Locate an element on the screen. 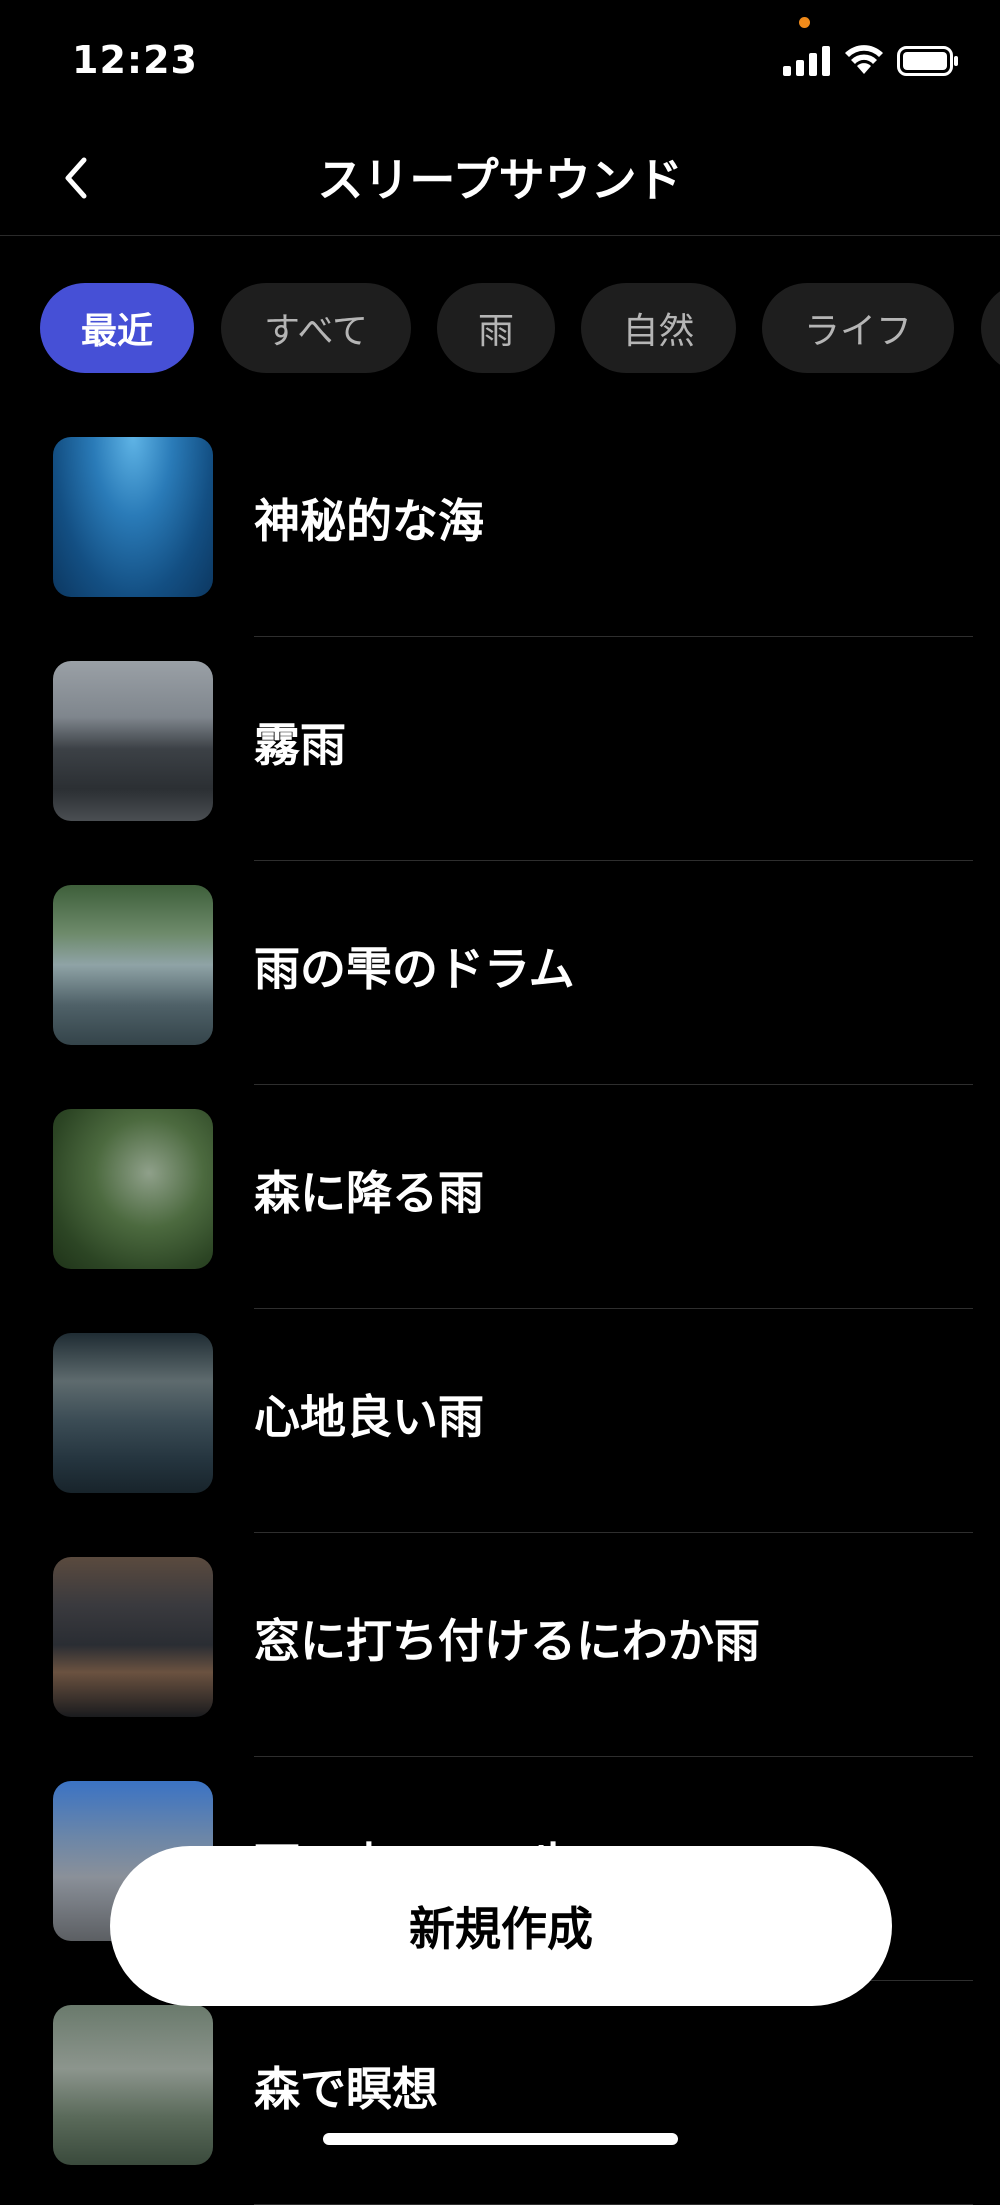  navigation-bar: スリープサウンド is located at coordinates (500, 178).